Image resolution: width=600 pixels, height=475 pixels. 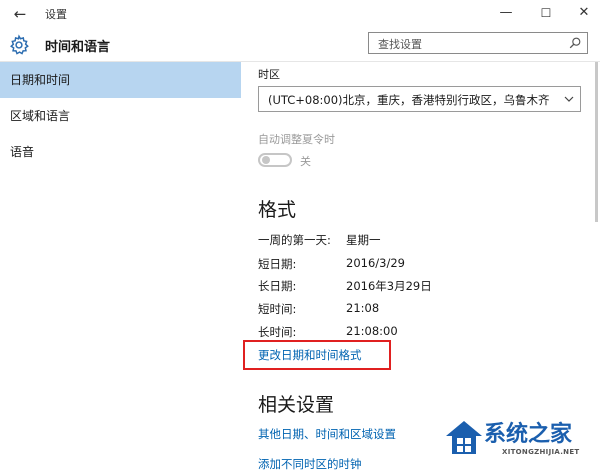 I want to click on search-icon, so click(x=575, y=43).